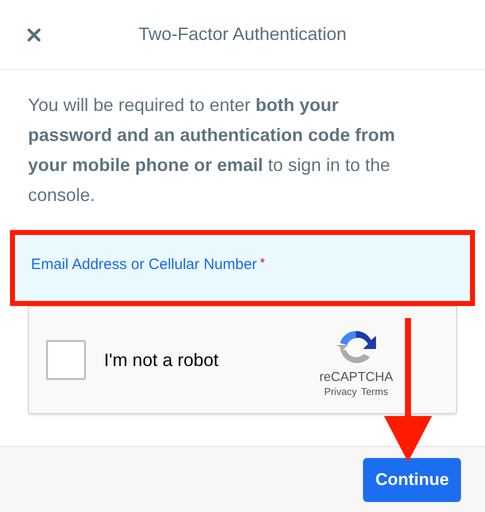  What do you see at coordinates (356, 376) in the screenshot?
I see `captcha-brand: reCAPTCHA` at bounding box center [356, 376].